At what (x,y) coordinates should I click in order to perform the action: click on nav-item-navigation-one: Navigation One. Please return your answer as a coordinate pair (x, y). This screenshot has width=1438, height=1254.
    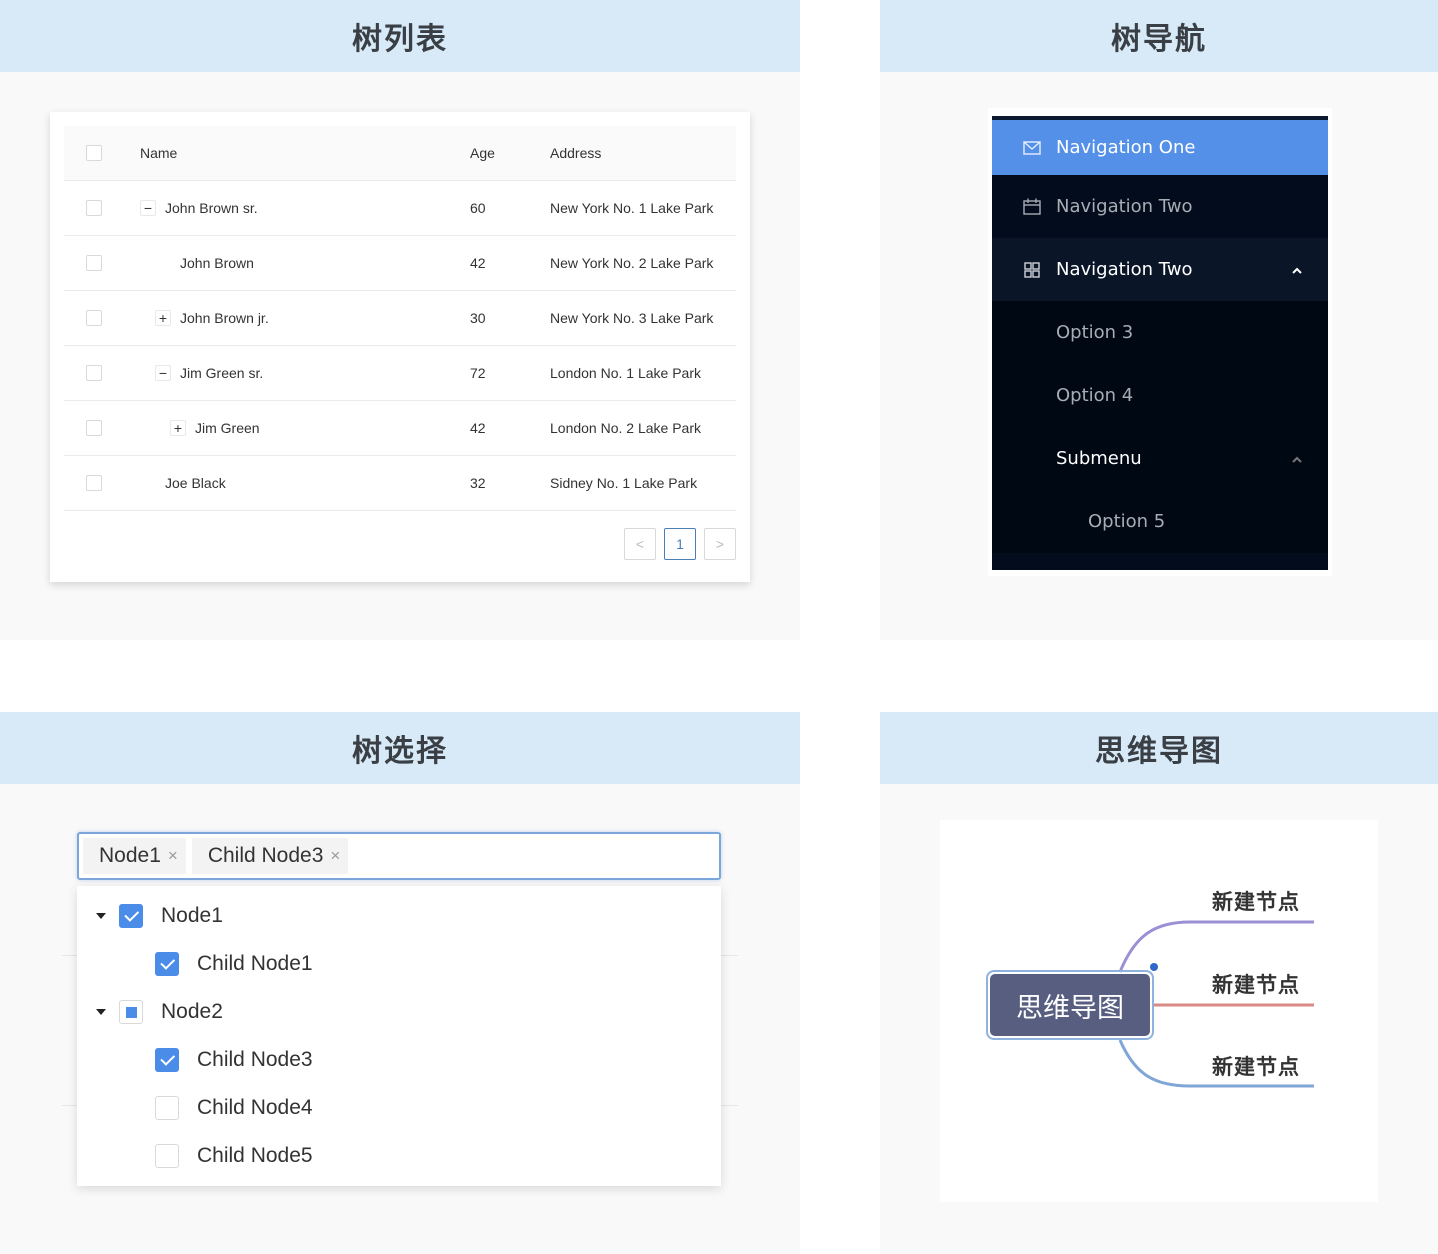
    Looking at the image, I should click on (1160, 147).